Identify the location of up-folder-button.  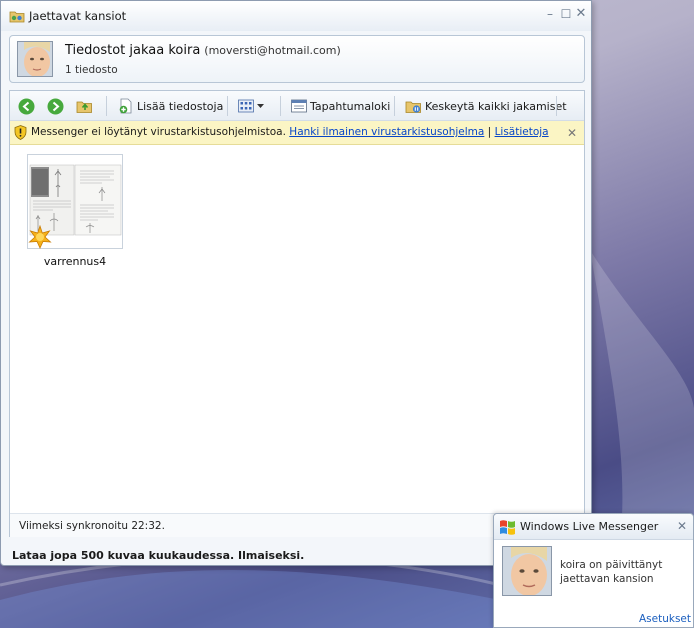
(84, 106).